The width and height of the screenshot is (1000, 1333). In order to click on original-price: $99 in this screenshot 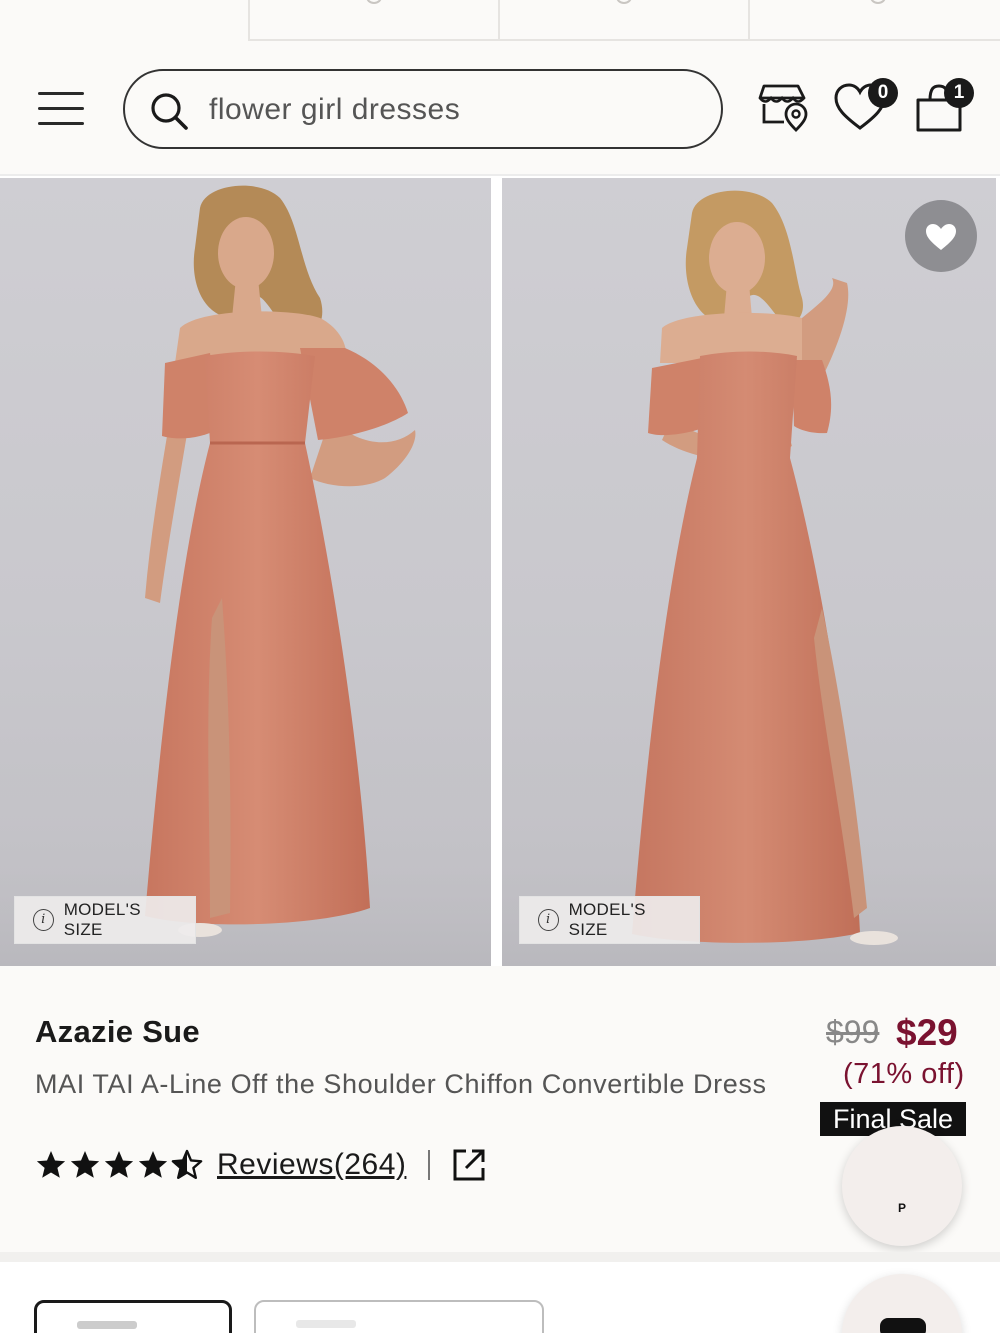, I will do `click(853, 1032)`.